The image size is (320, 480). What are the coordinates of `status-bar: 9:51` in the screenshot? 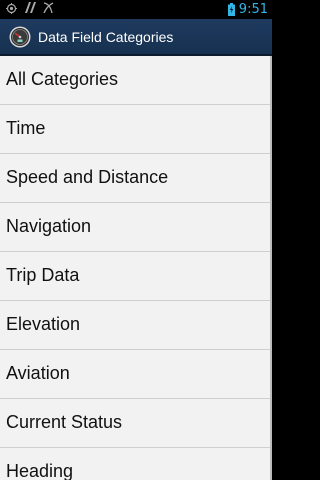 It's located at (136, 9).